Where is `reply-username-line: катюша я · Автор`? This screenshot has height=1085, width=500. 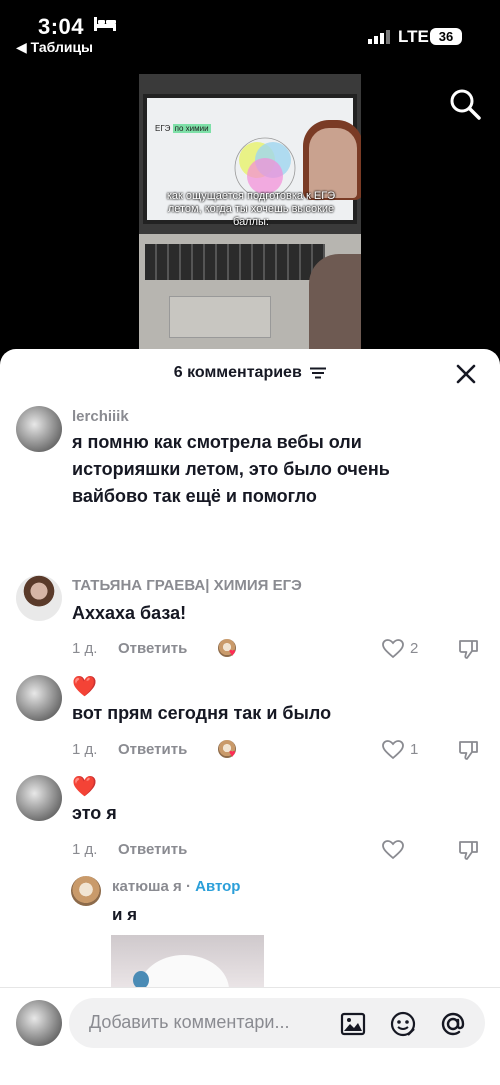 reply-username-line: катюша я · Автор is located at coordinates (176, 886).